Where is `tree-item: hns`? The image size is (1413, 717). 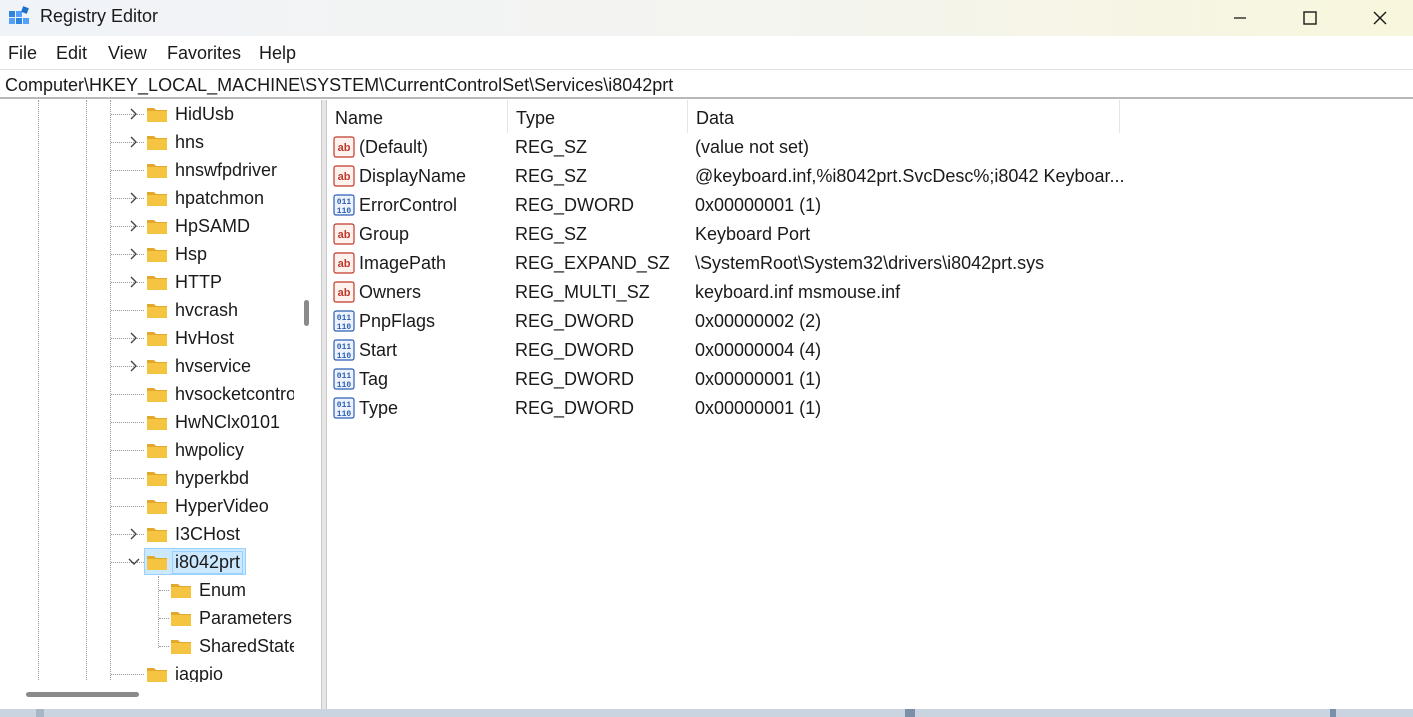 tree-item: hns is located at coordinates (150, 142).